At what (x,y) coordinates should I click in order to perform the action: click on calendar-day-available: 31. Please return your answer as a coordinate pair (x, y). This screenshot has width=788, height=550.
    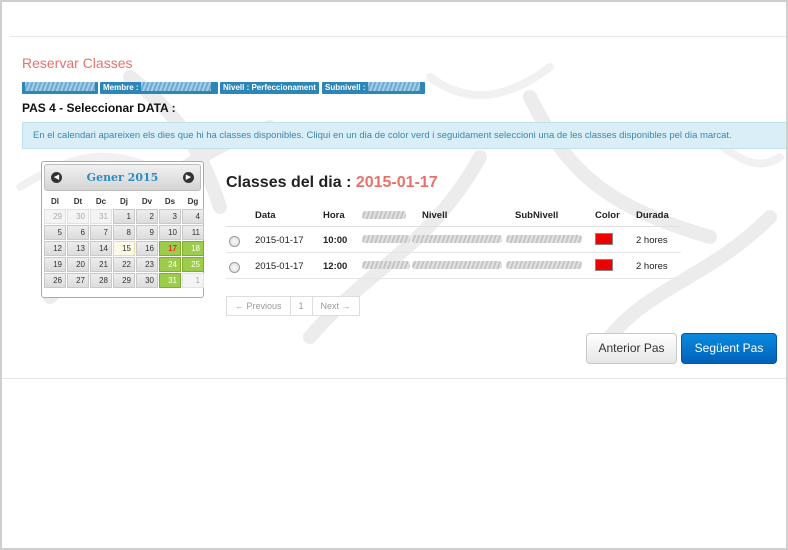
    Looking at the image, I should click on (170, 280).